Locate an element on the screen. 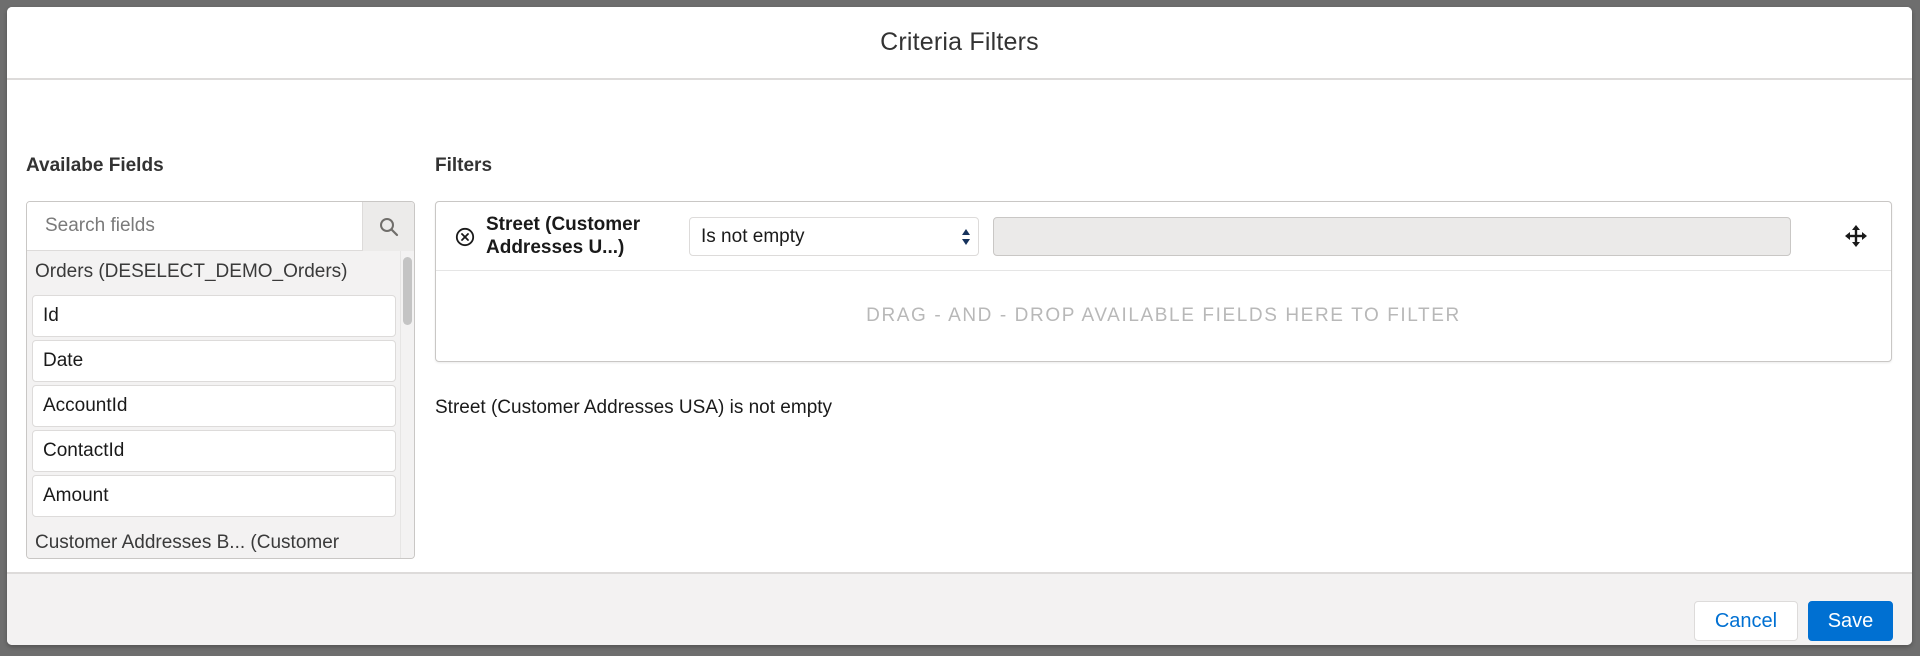 The width and height of the screenshot is (1920, 656). field-item-contactid: ContactId is located at coordinates (214, 451).